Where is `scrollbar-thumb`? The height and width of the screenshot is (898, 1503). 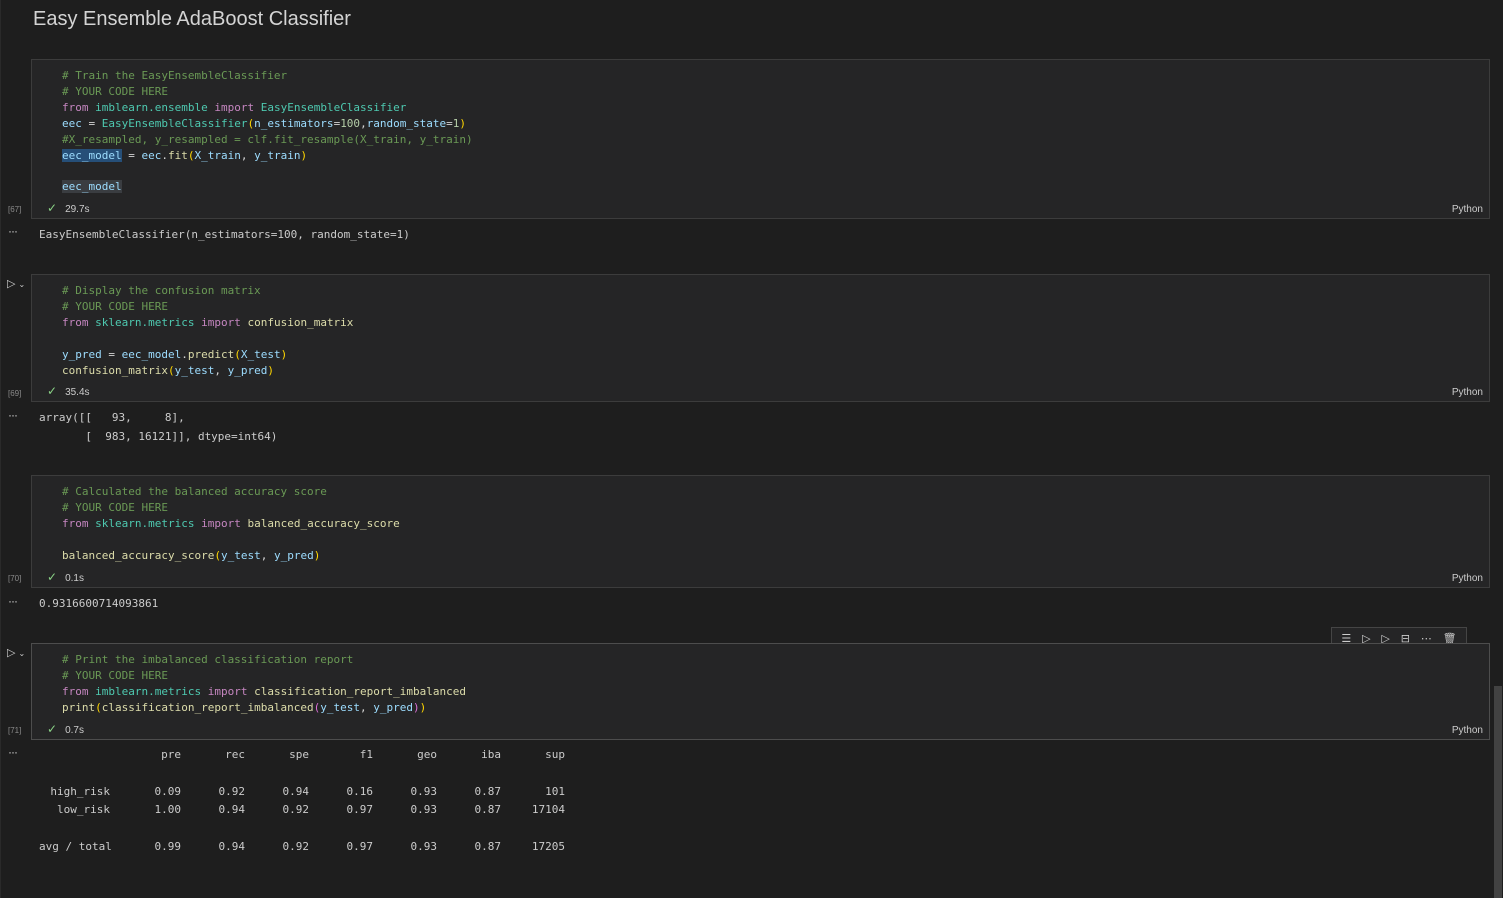 scrollbar-thumb is located at coordinates (1498, 792).